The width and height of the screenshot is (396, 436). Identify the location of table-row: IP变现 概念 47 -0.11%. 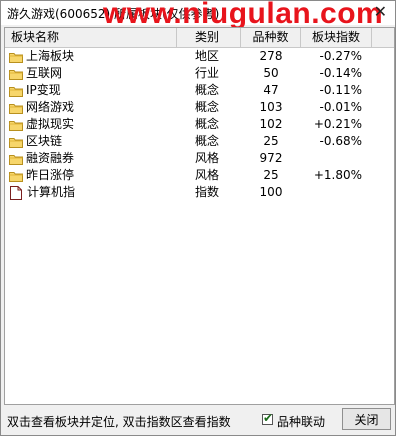
(199, 90).